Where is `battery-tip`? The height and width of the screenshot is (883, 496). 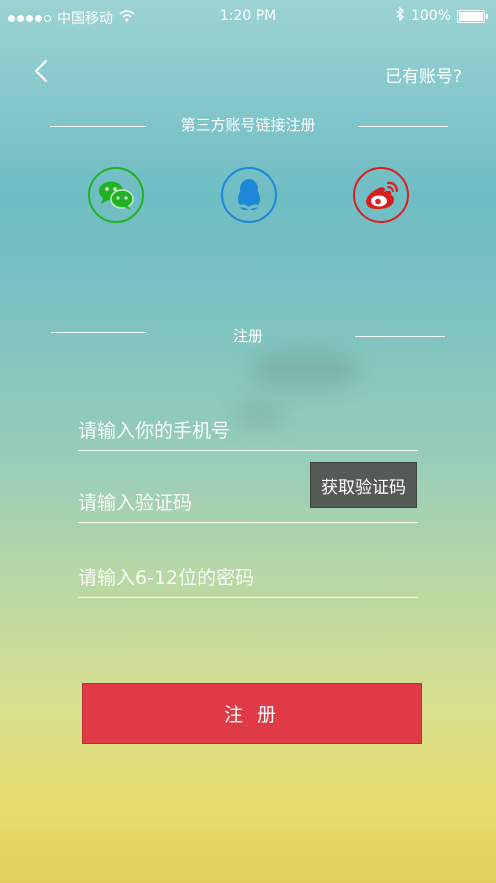 battery-tip is located at coordinates (487, 16).